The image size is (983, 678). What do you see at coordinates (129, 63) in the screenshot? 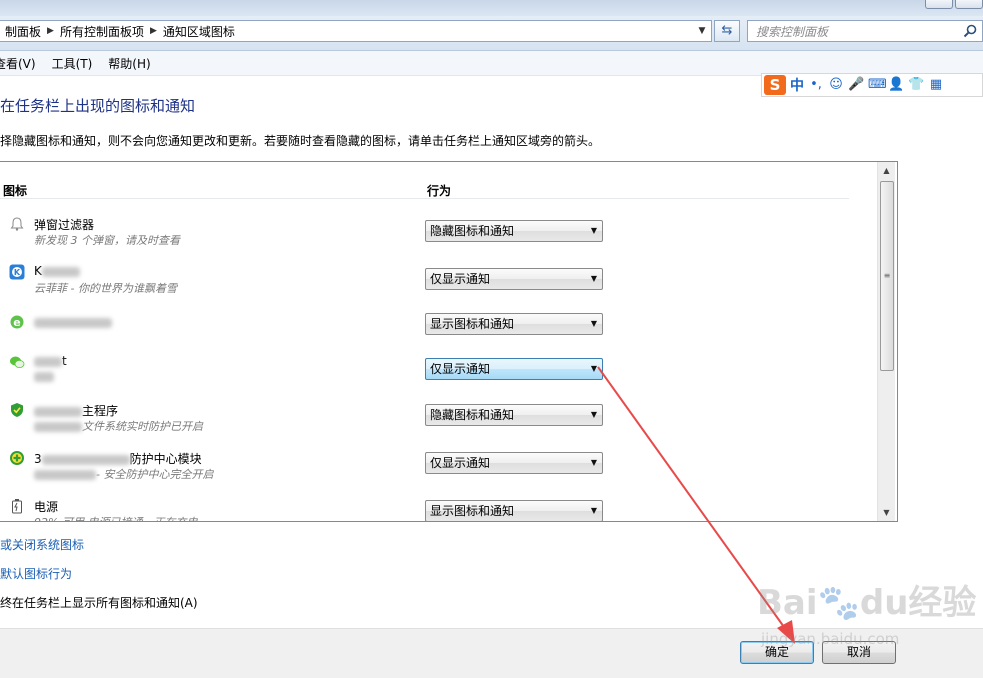
I see `menu-help: 帮助(H)` at bounding box center [129, 63].